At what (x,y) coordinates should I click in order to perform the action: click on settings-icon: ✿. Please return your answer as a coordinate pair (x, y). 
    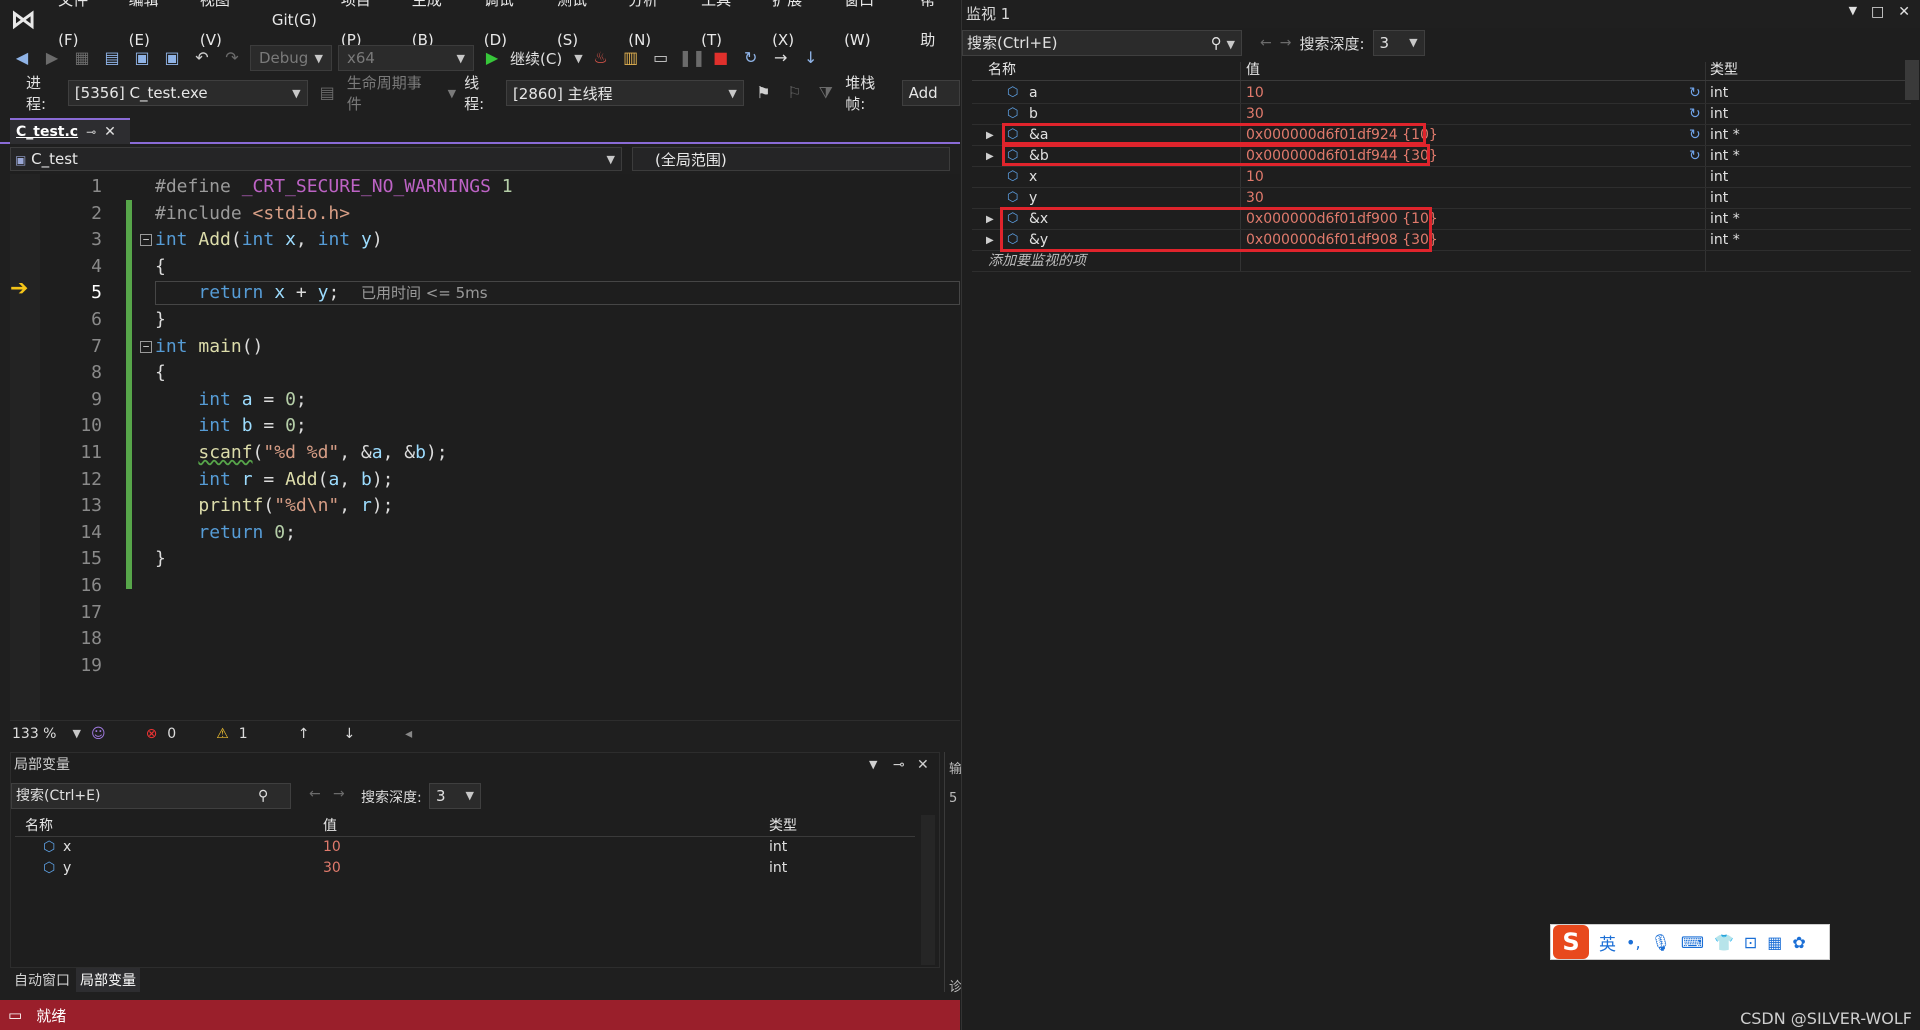
    Looking at the image, I should click on (1798, 942).